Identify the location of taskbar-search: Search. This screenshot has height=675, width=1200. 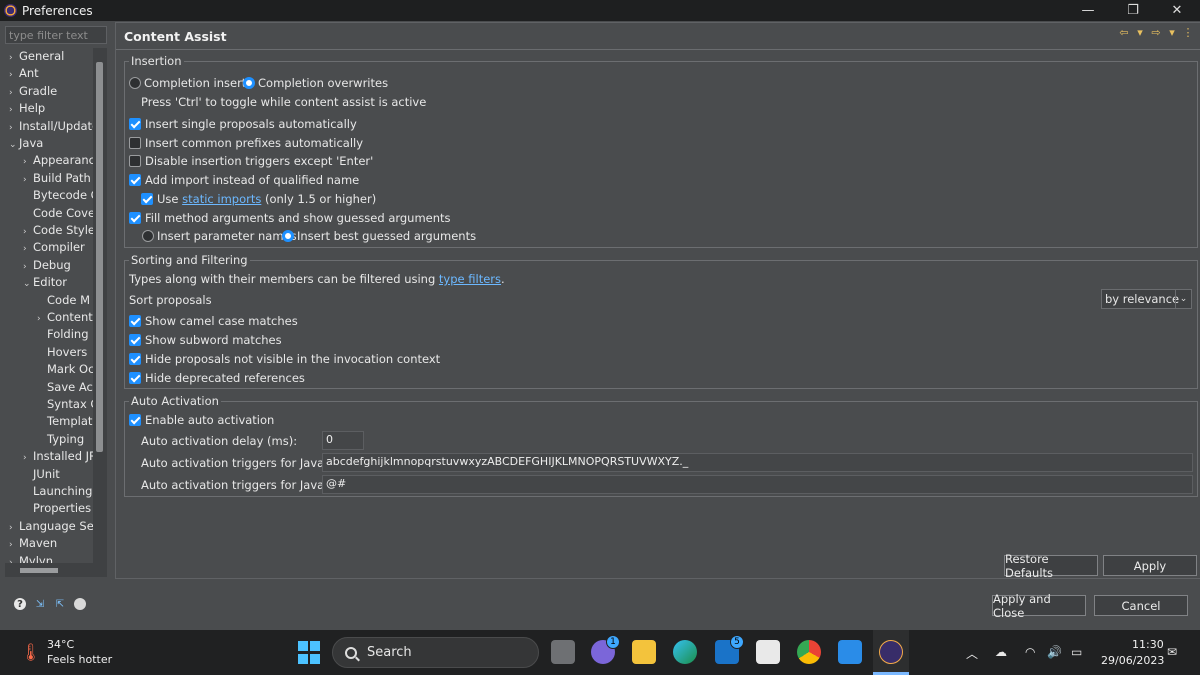
(435, 652).